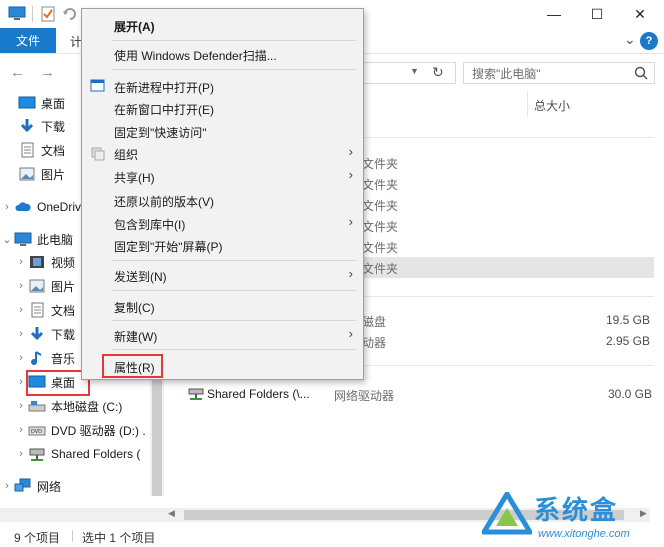 This screenshot has width=664, height=547. I want to click on close-button: ✕, so click(640, 14).